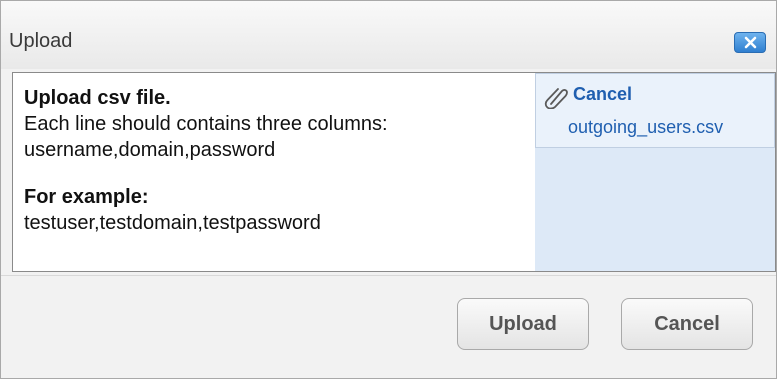 This screenshot has height=381, width=779. I want to click on paperclip-icon, so click(556, 98).